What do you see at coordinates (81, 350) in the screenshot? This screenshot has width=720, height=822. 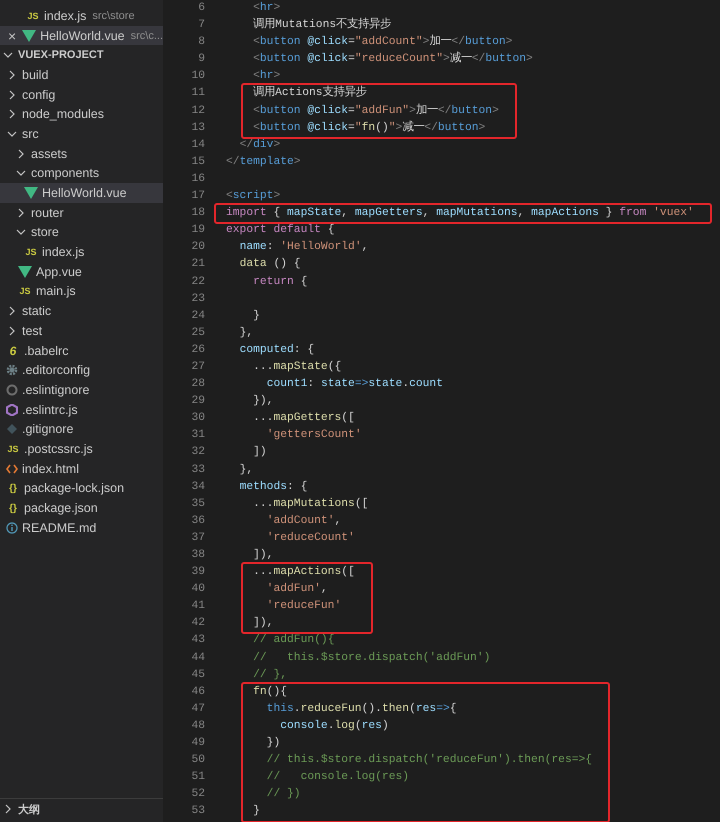 I see `file-item: 6 .babelrc` at bounding box center [81, 350].